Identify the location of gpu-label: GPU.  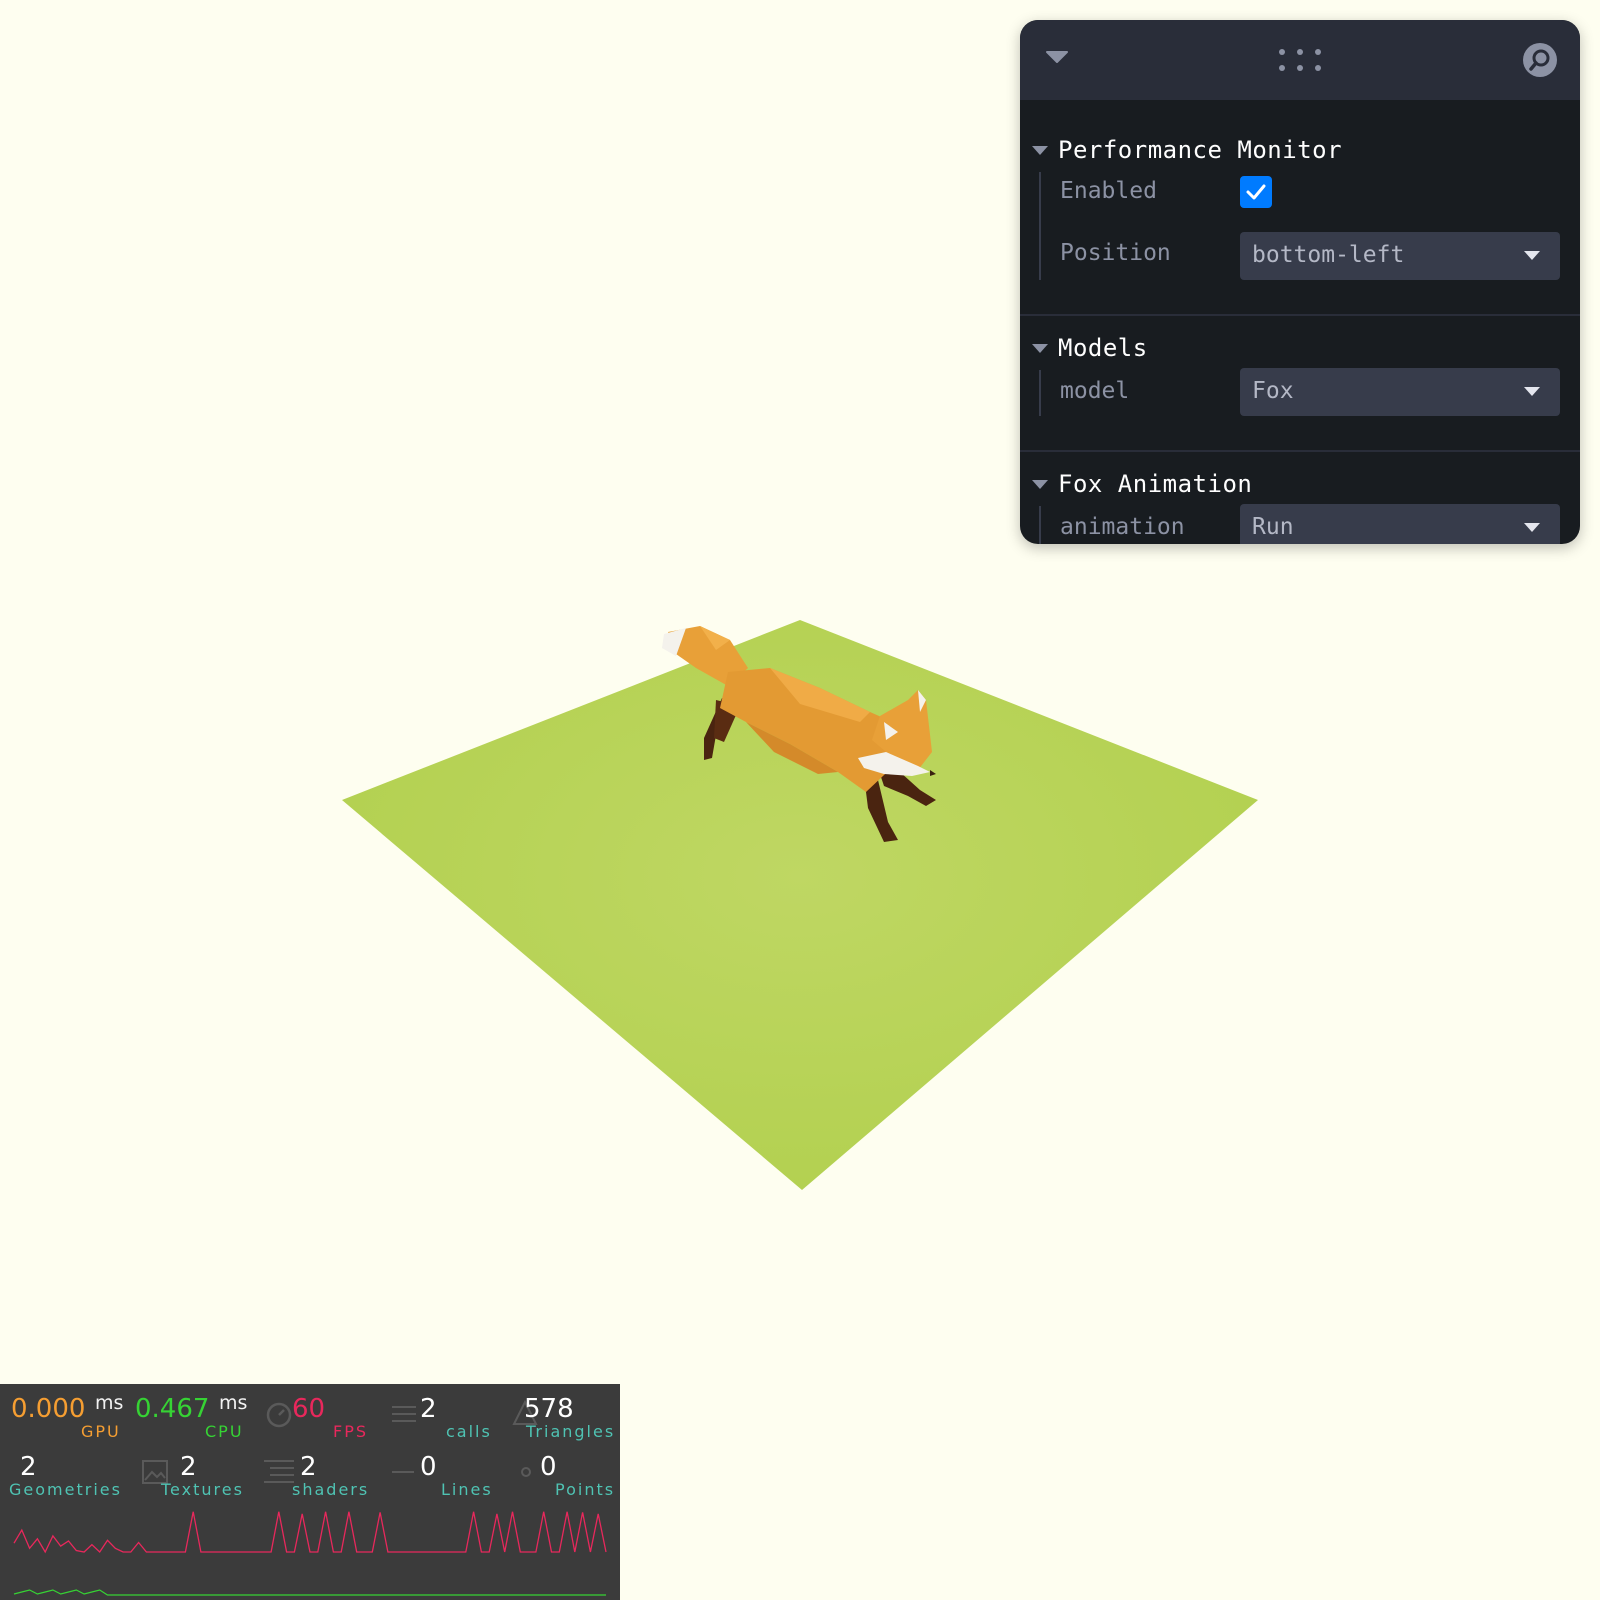
(101, 1431).